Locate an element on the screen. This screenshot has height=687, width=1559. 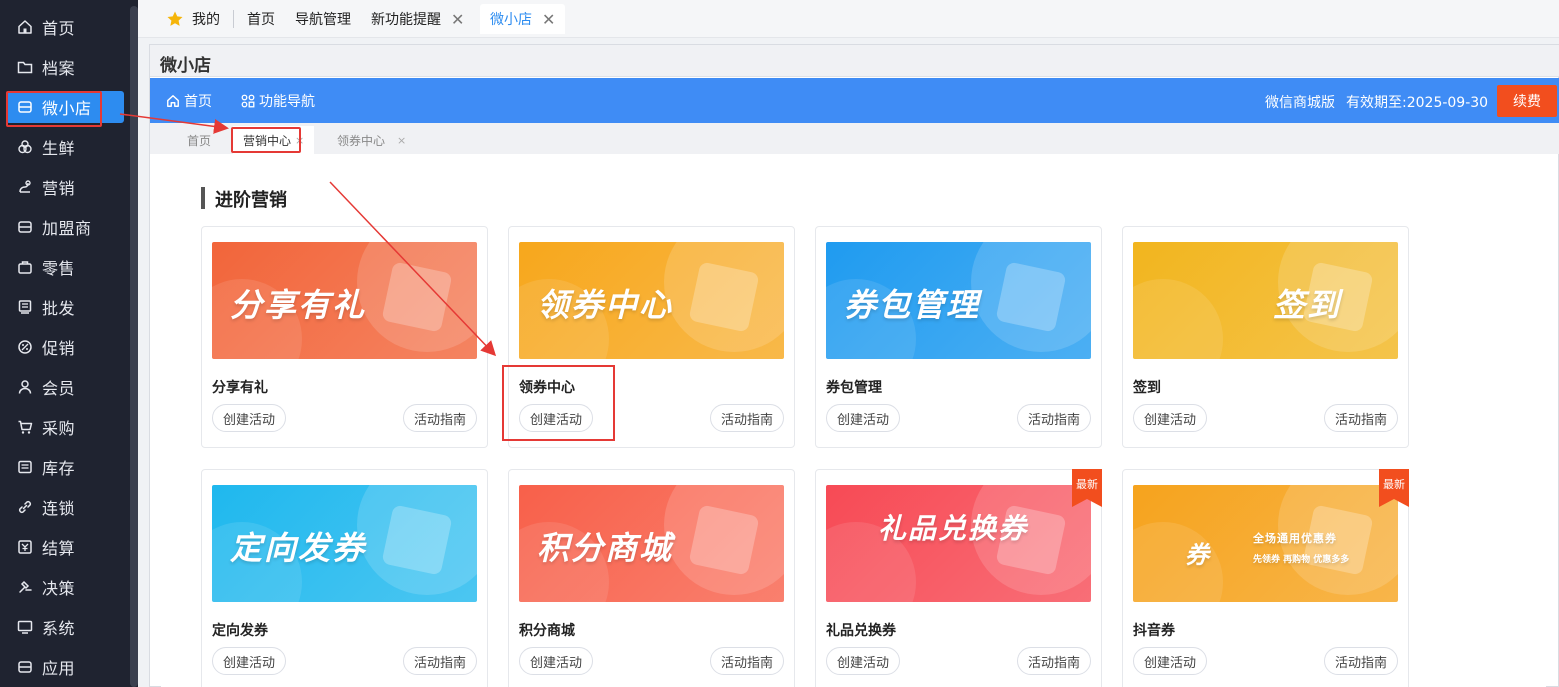
feature-banner: 全场通用优惠券 先领券 再购物 优惠多多 券 is located at coordinates (1265, 543).